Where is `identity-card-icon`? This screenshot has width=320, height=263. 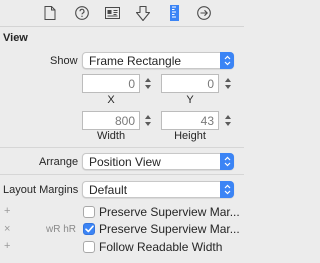 identity-card-icon is located at coordinates (112, 13).